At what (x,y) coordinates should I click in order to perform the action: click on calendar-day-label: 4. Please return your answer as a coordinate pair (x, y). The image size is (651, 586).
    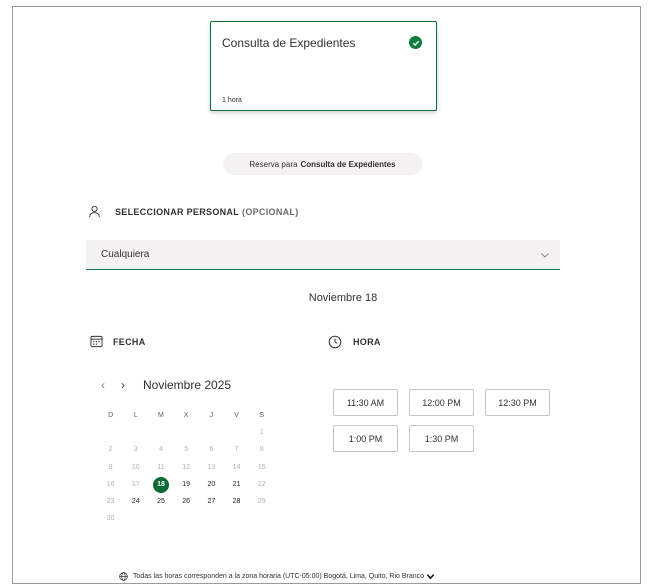
    Looking at the image, I should click on (161, 450).